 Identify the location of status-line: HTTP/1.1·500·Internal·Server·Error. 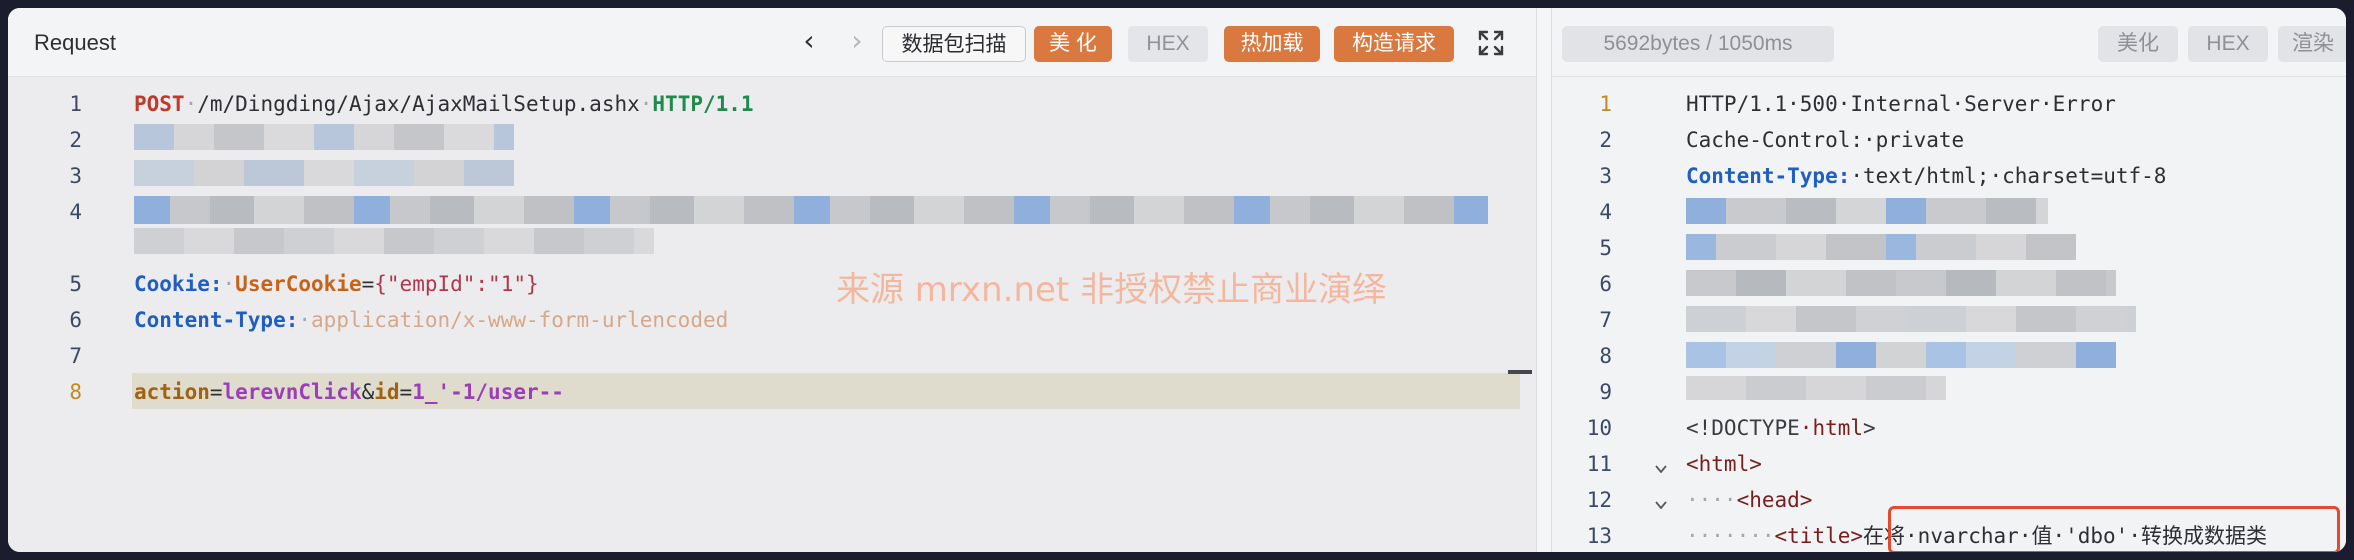
(1901, 104).